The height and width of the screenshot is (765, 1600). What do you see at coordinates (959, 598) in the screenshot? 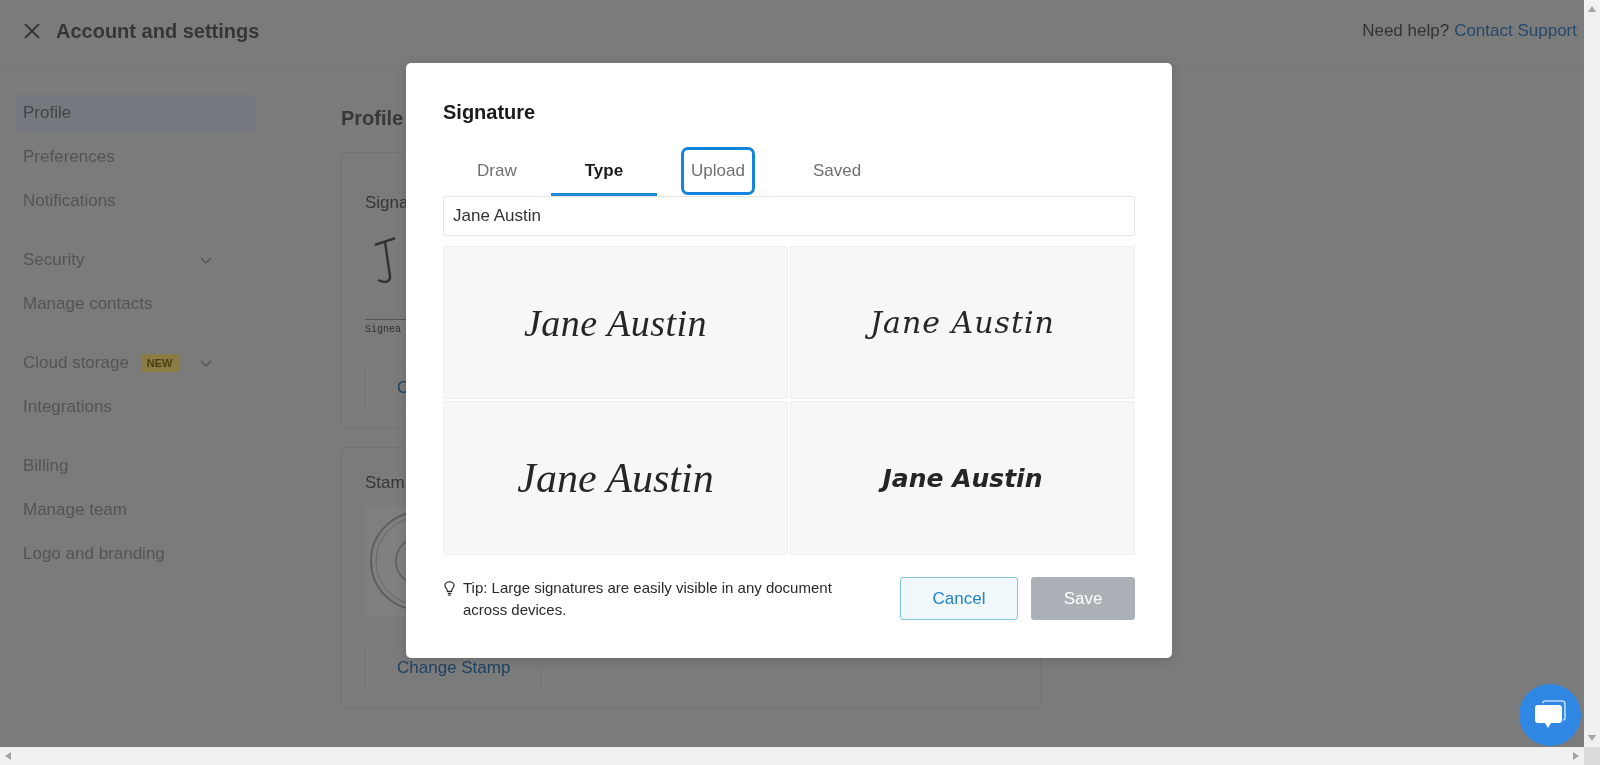
I see `cancel-button: Cancel` at bounding box center [959, 598].